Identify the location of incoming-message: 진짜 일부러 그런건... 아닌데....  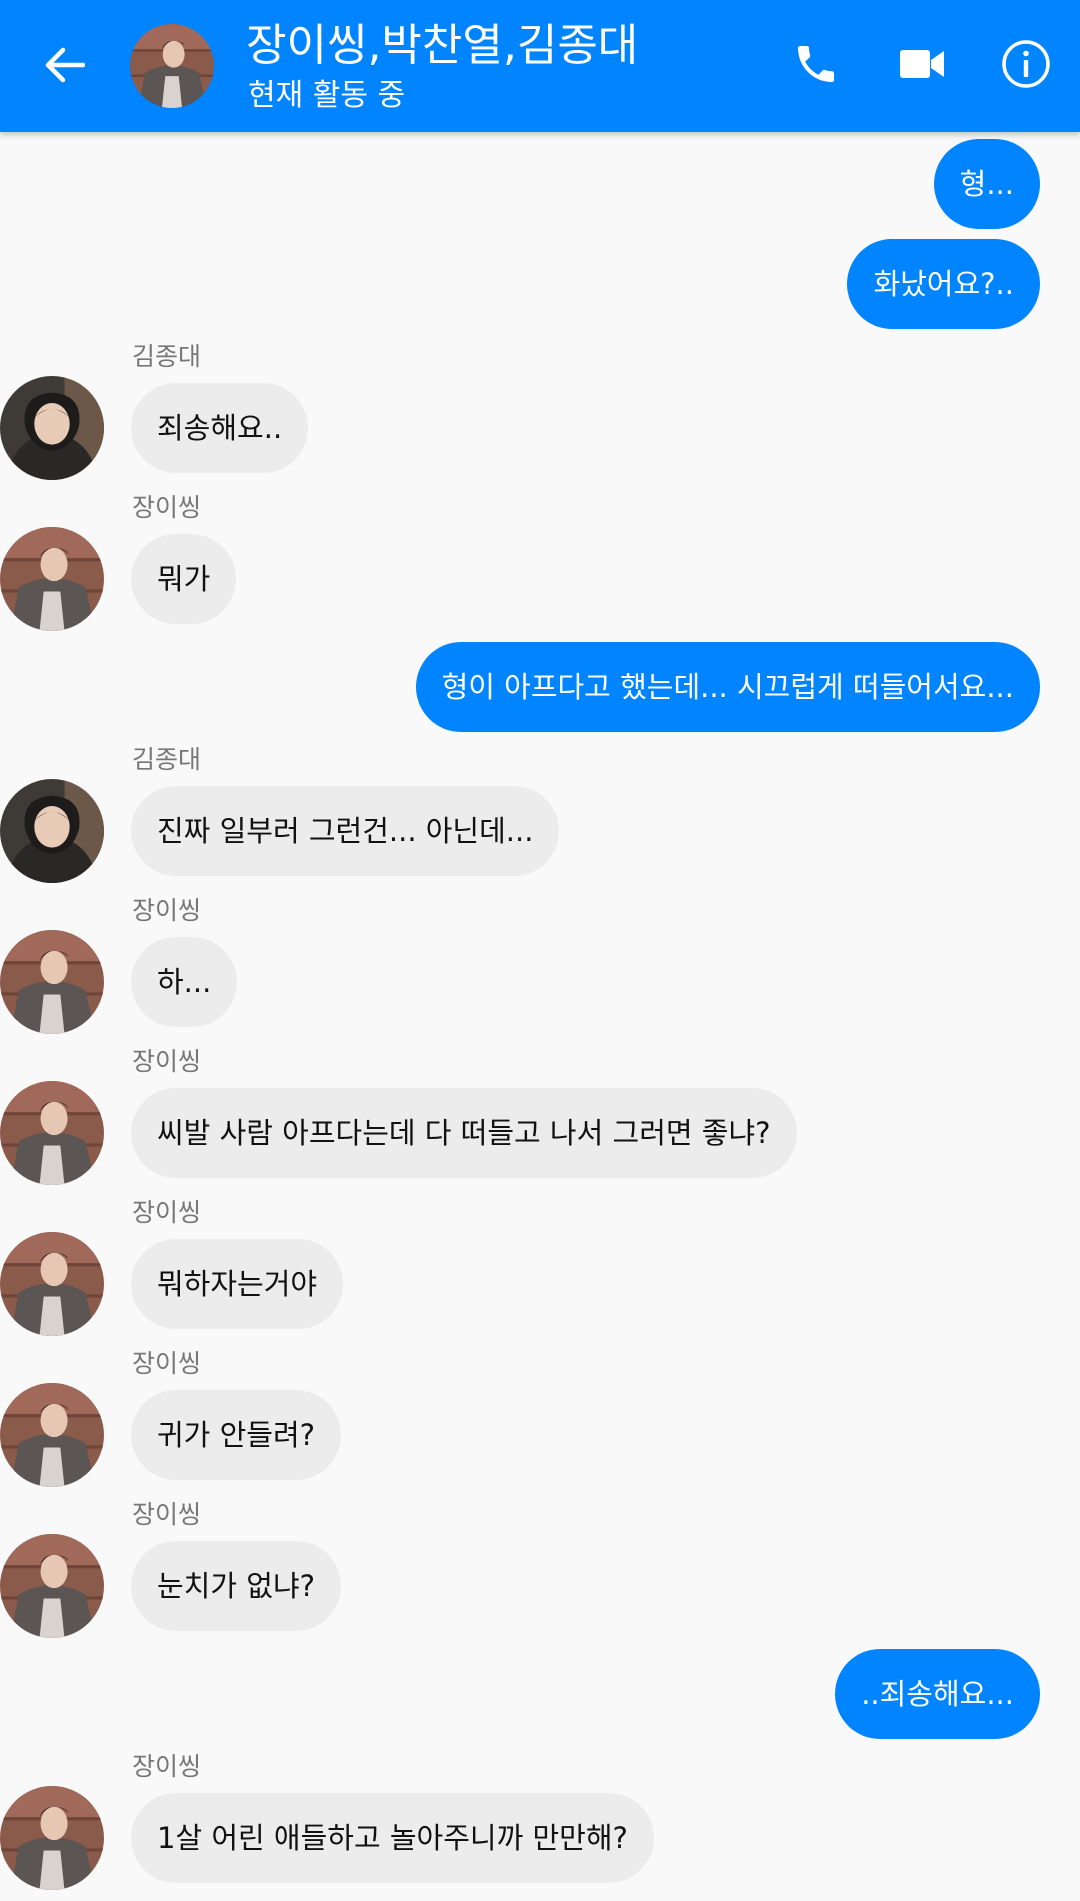
(345, 831).